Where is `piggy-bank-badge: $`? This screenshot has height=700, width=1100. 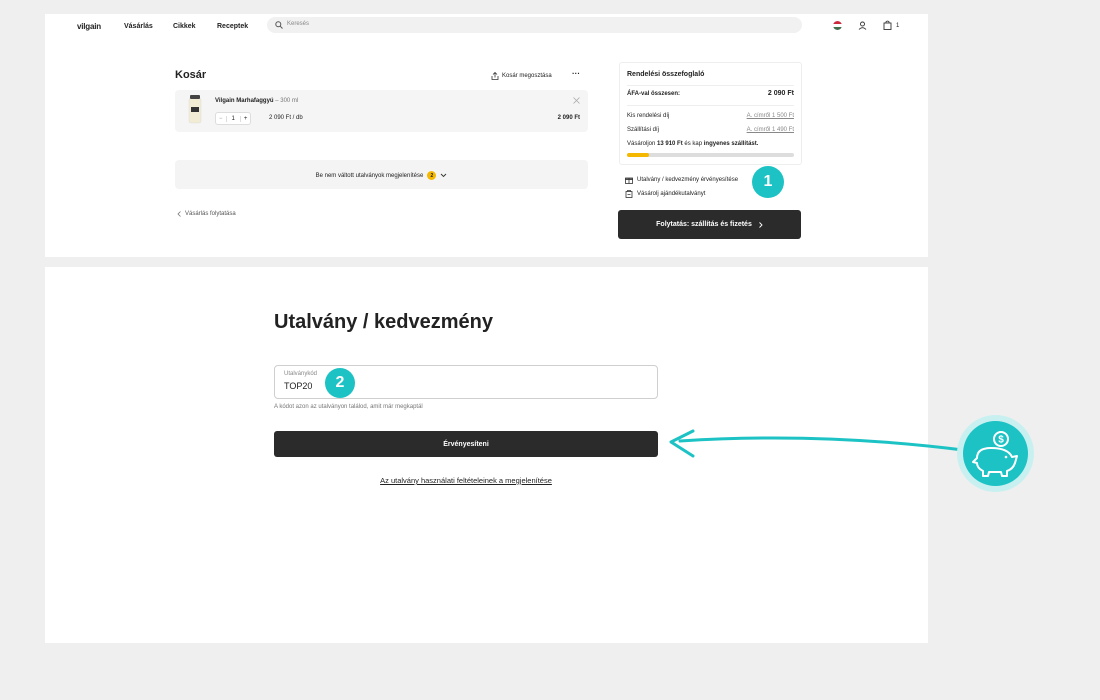 piggy-bank-badge: $ is located at coordinates (995, 453).